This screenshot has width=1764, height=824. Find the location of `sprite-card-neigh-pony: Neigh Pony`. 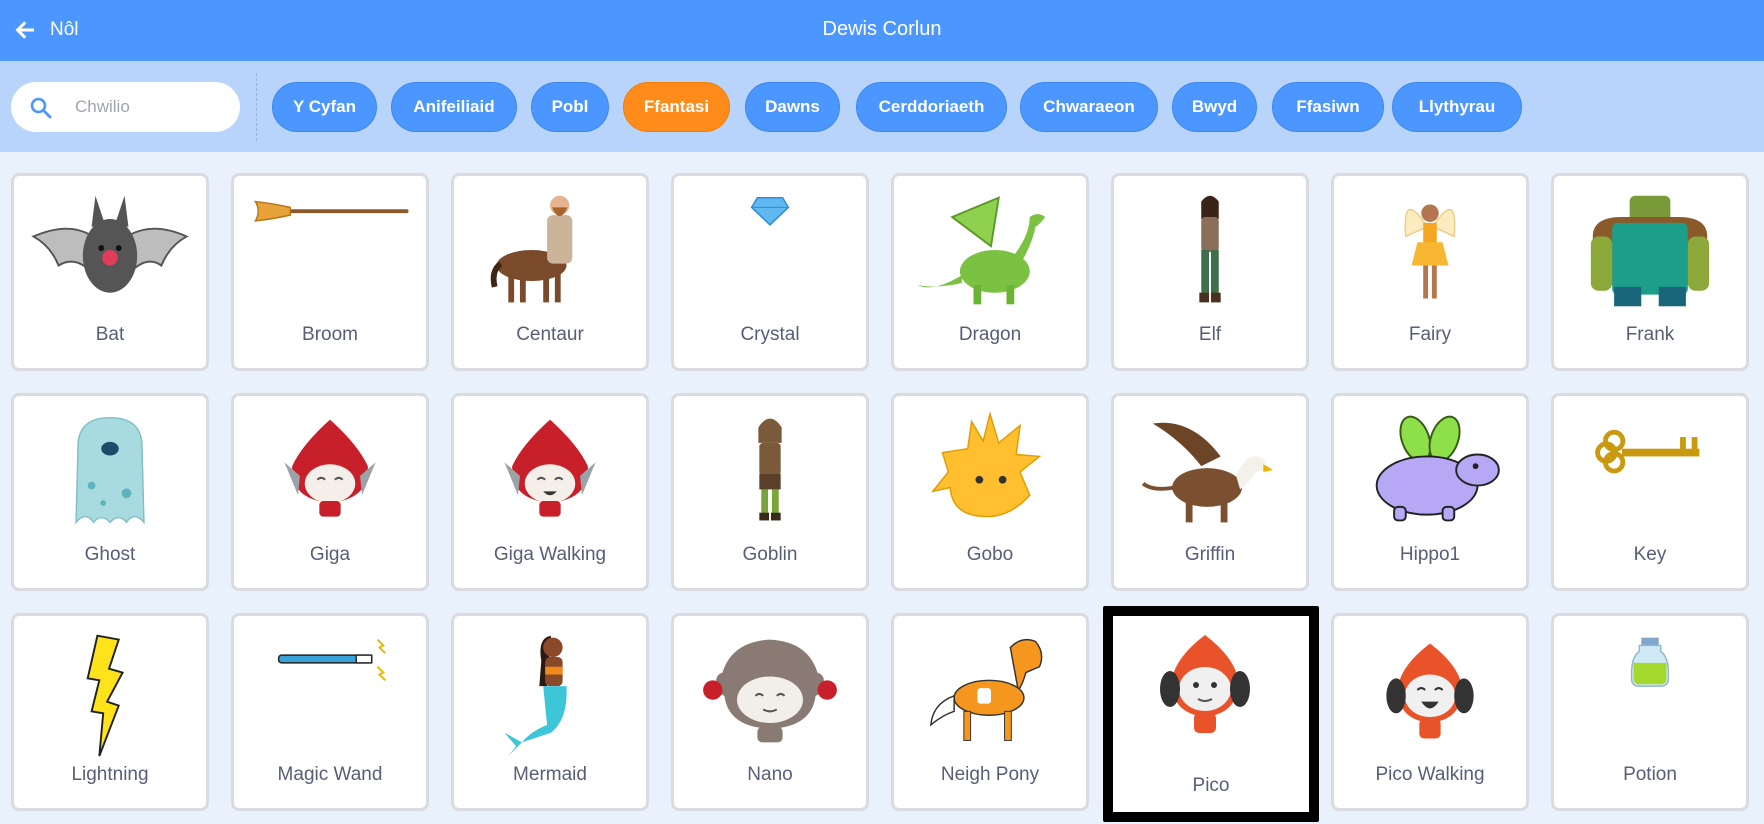

sprite-card-neigh-pony: Neigh Pony is located at coordinates (990, 712).